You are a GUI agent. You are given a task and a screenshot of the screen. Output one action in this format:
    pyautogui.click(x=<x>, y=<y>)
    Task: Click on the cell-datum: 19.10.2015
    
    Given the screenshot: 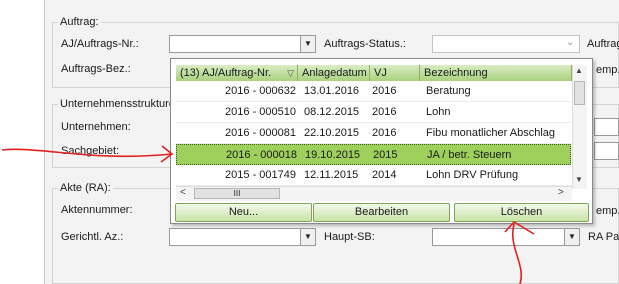 What is the action you would take?
    pyautogui.click(x=333, y=155)
    